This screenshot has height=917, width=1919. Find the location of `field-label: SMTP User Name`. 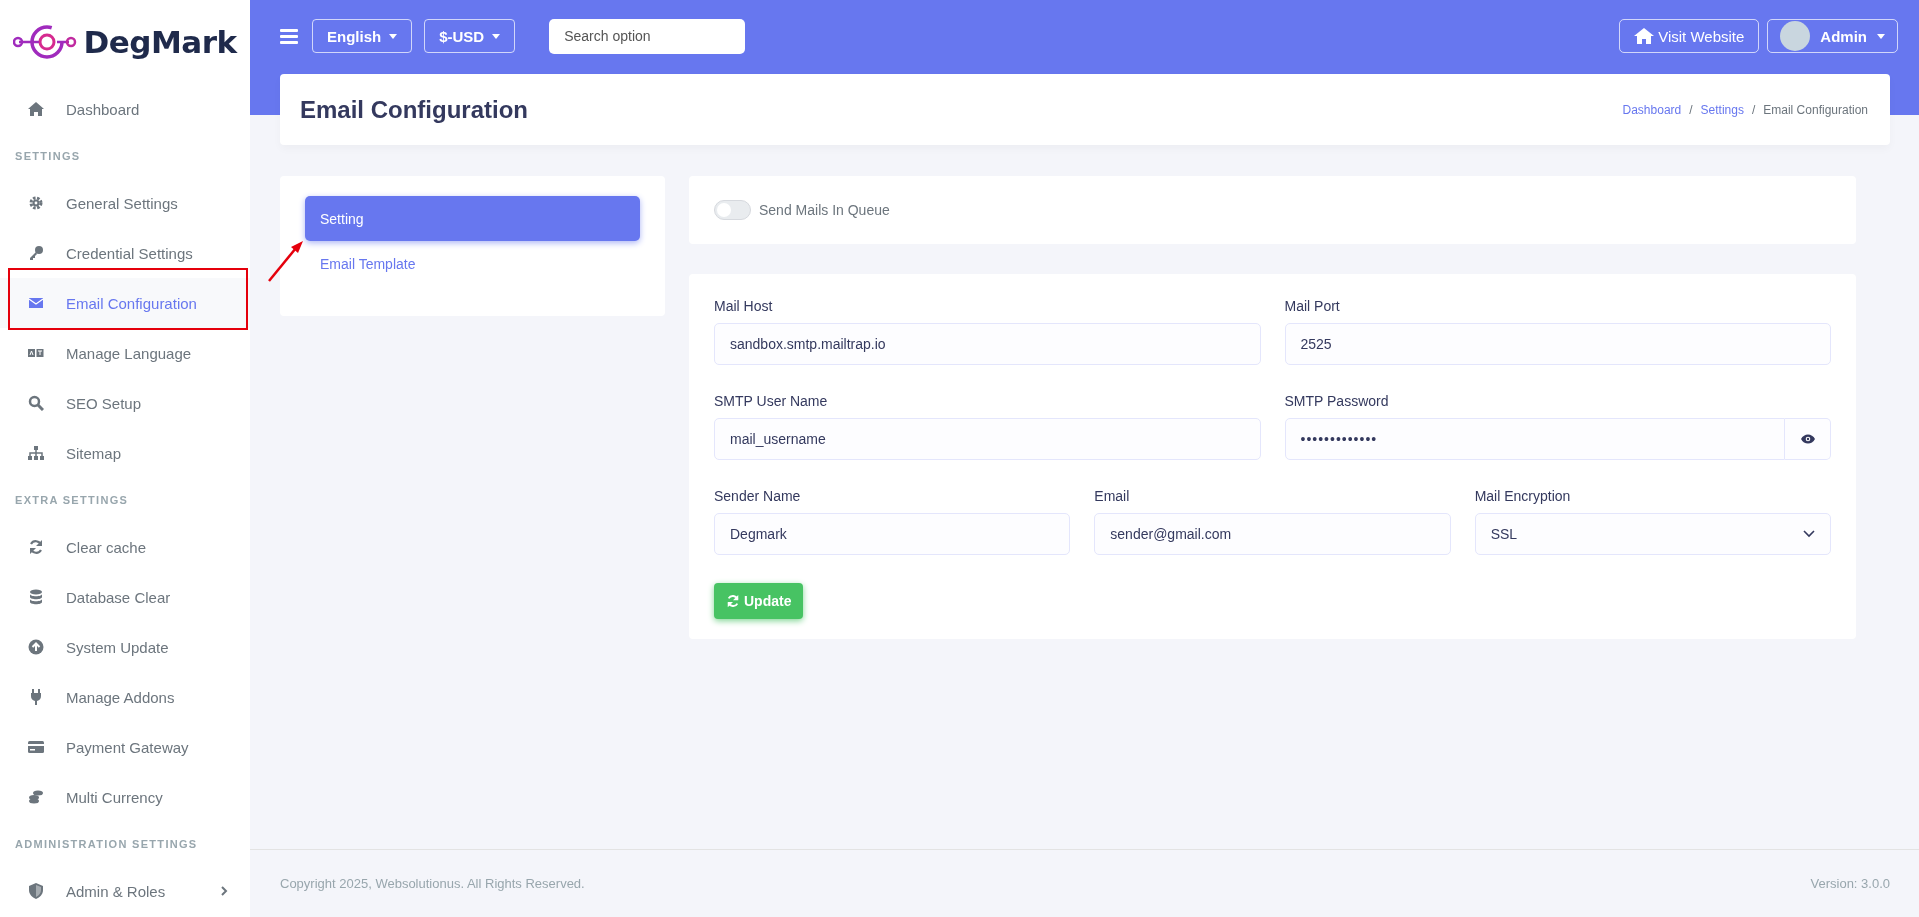

field-label: SMTP User Name is located at coordinates (771, 401).